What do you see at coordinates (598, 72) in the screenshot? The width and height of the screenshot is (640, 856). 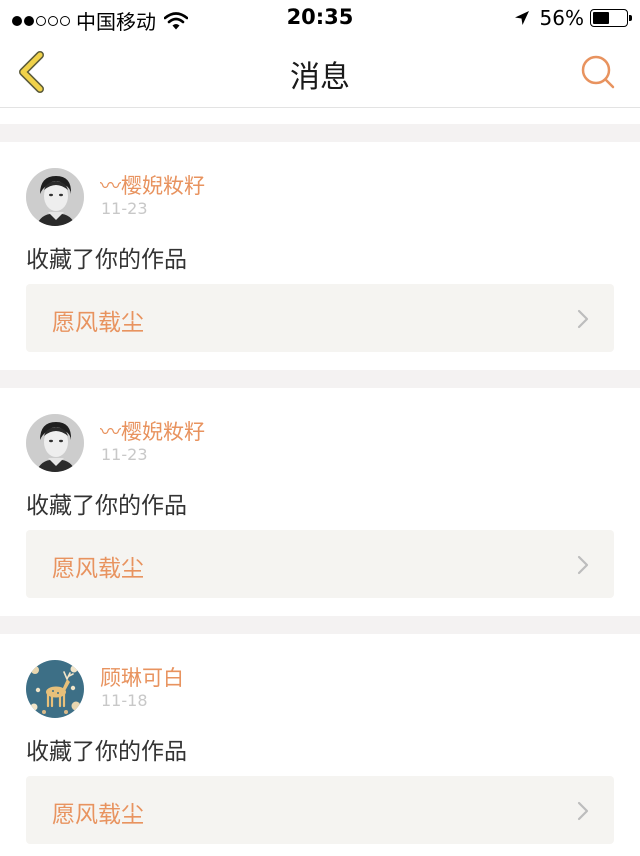 I see `search-icon` at bounding box center [598, 72].